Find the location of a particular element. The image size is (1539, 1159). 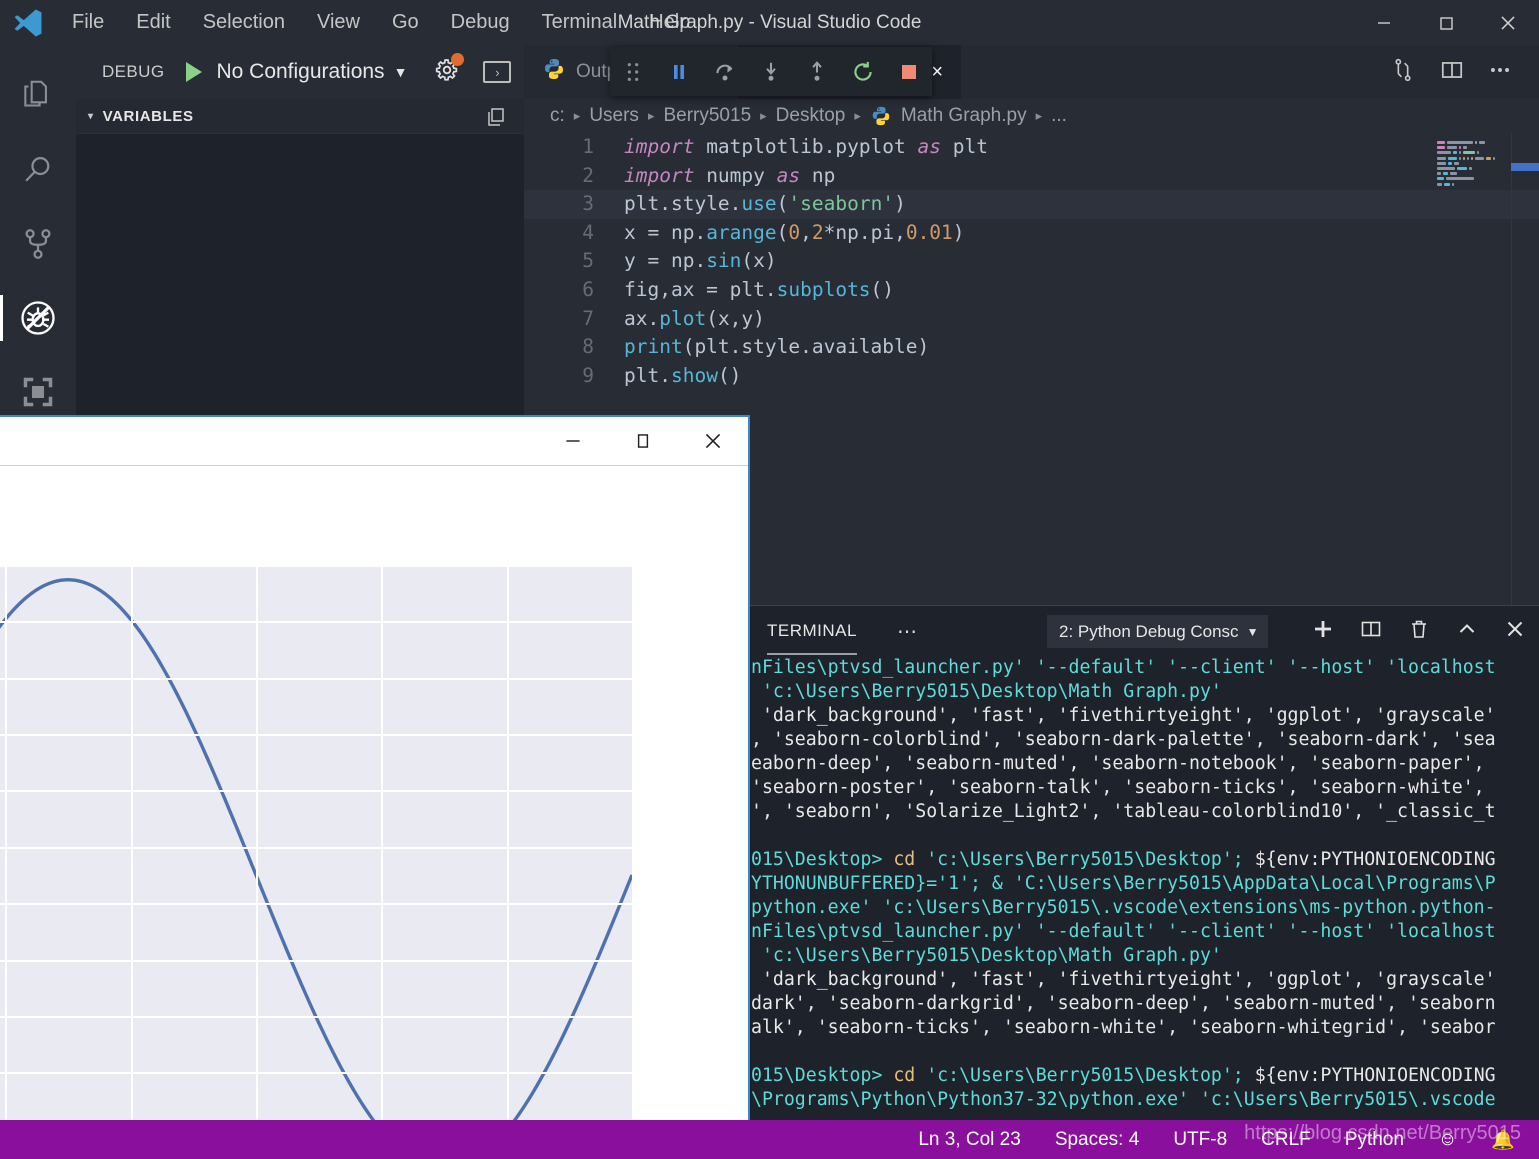

menu-help: Help is located at coordinates (669, 22).